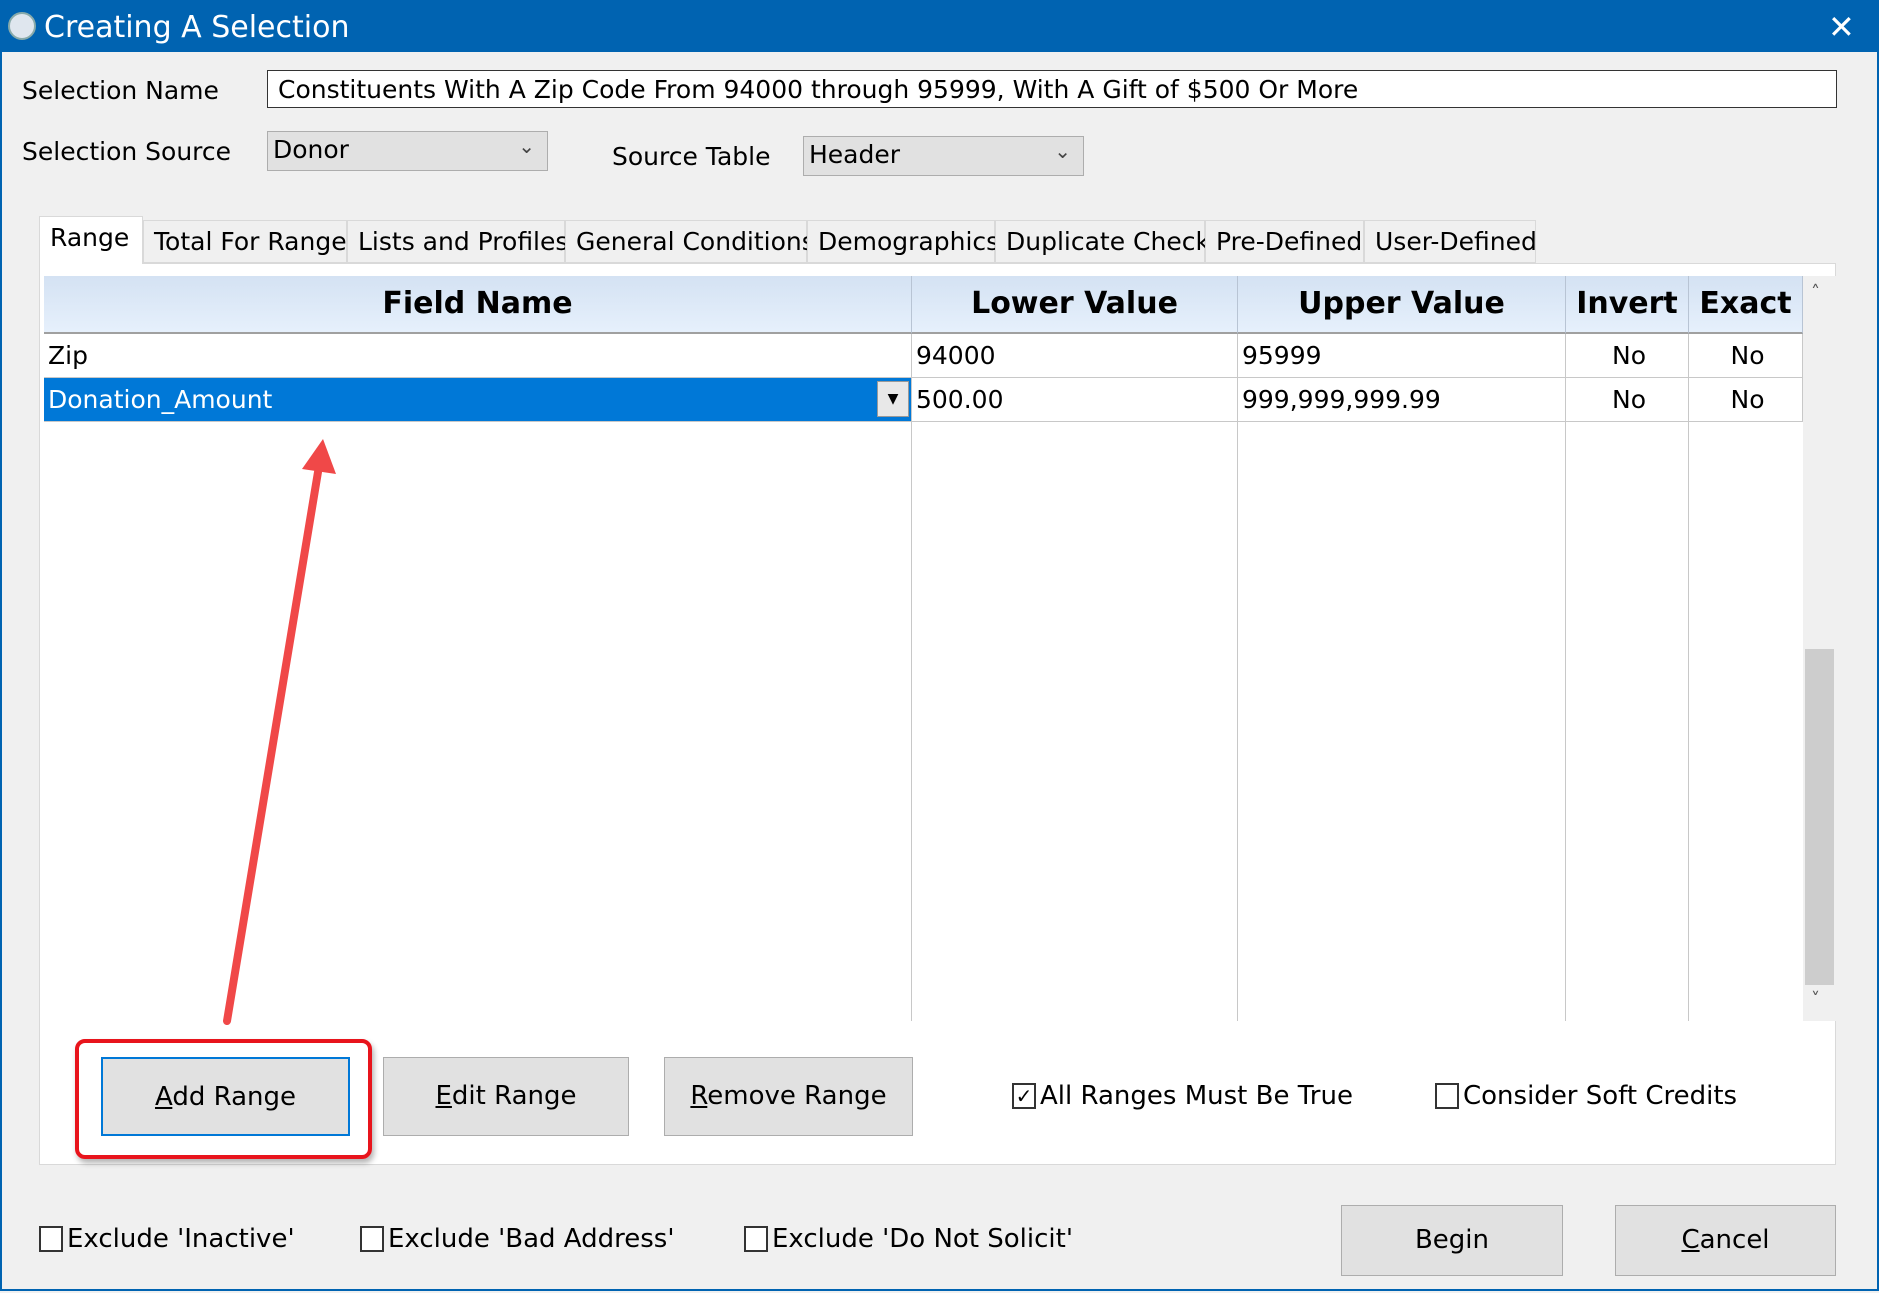 The width and height of the screenshot is (1879, 1293). Describe the element at coordinates (943, 156) in the screenshot. I see `source-table-select: Header ⌄` at that location.